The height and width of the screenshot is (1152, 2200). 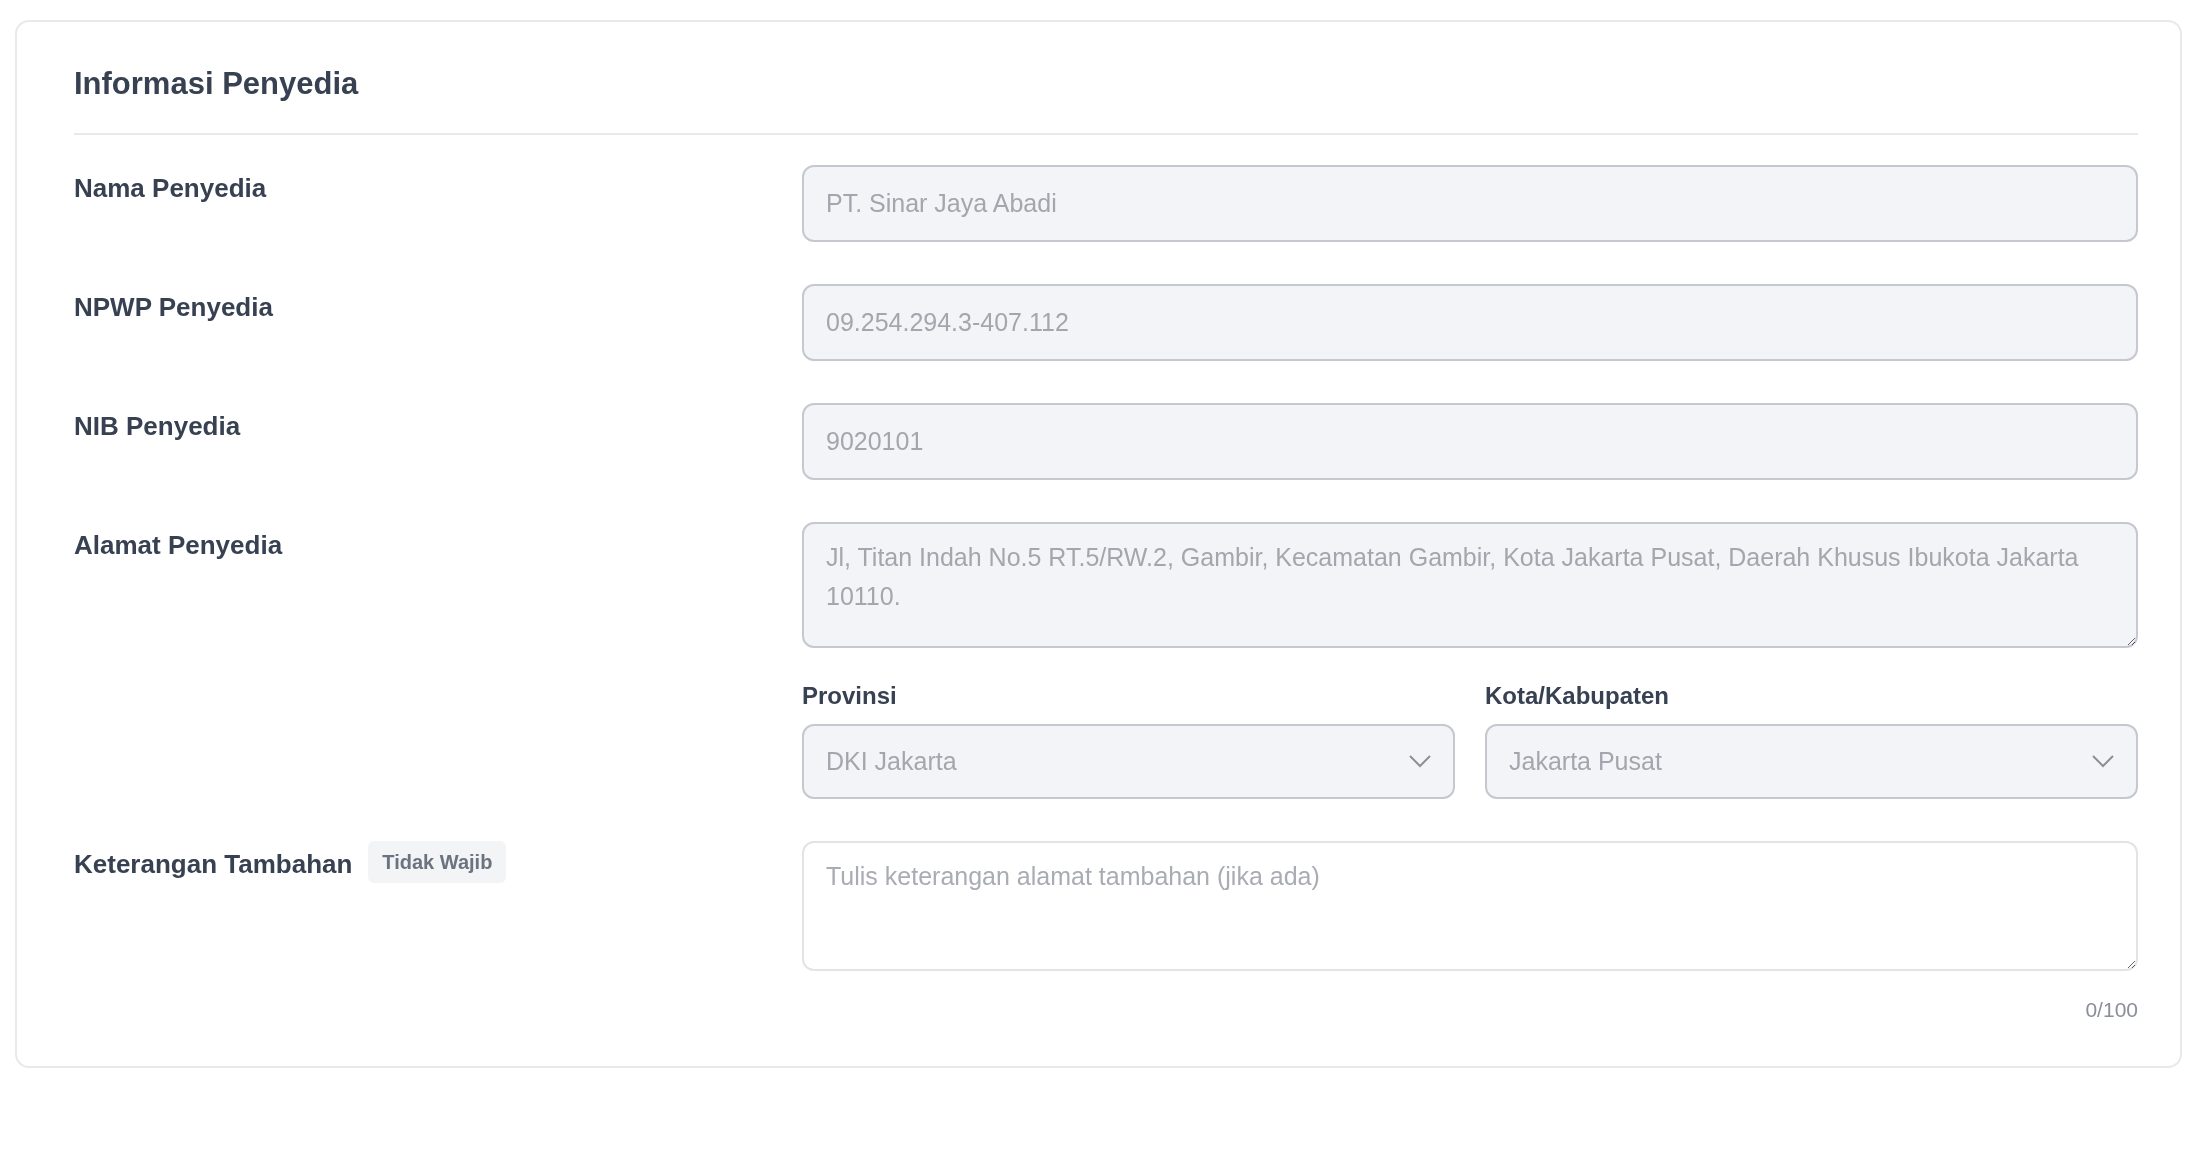 I want to click on field-label: Keterangan Tambahan, so click(x=213, y=865).